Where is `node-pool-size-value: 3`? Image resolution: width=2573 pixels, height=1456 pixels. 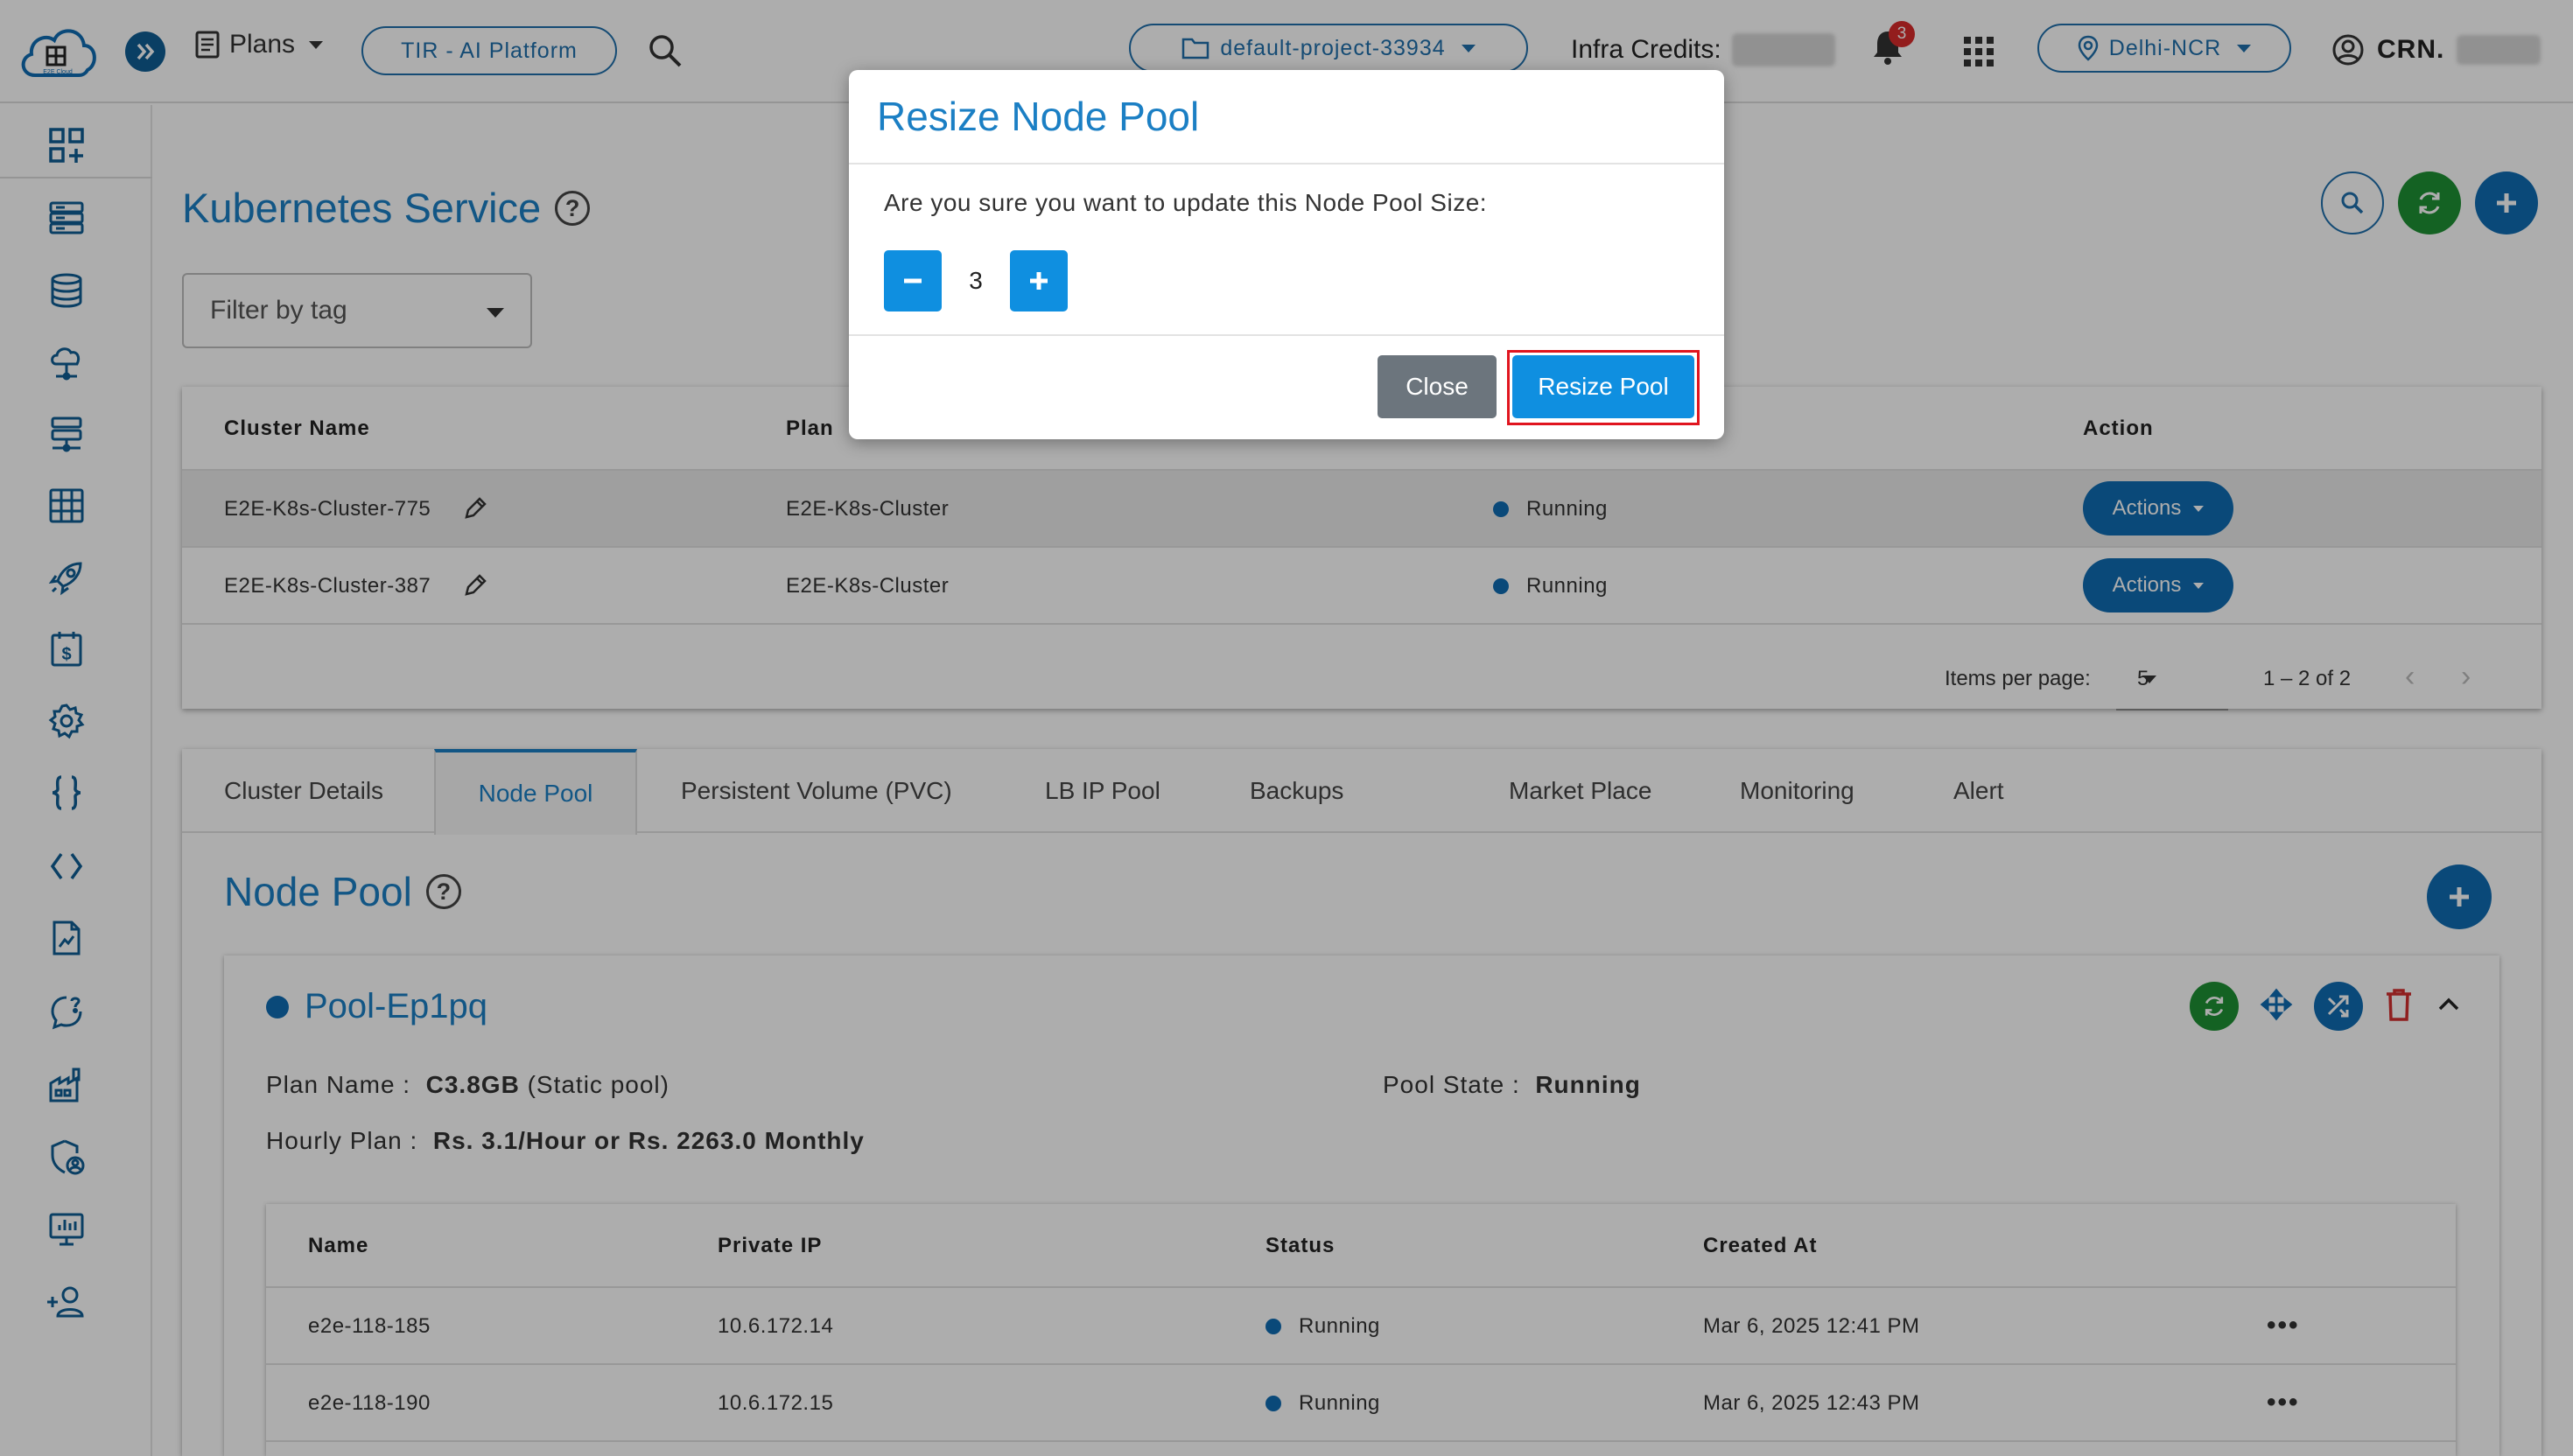 node-pool-size-value: 3 is located at coordinates (976, 281).